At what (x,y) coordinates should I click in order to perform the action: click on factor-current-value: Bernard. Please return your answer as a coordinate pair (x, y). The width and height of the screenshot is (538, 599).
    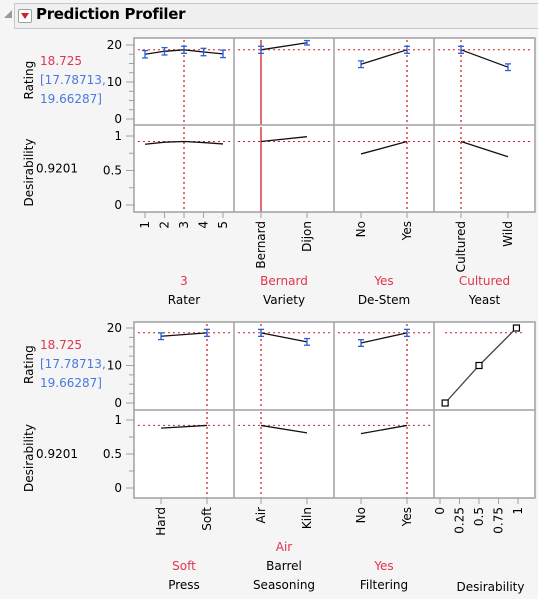
    Looking at the image, I should click on (284, 281).